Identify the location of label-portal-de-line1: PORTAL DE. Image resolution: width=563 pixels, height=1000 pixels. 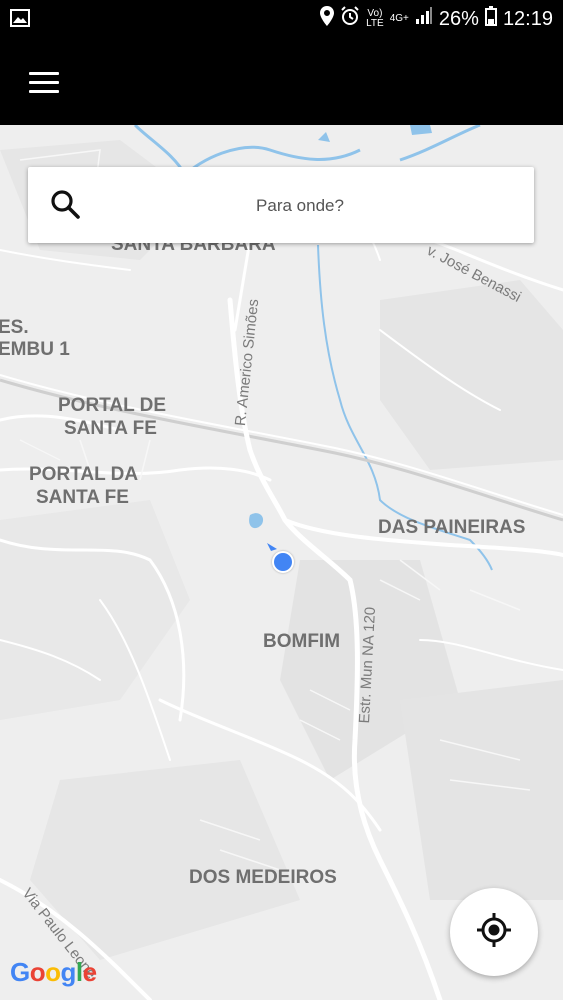
(112, 405).